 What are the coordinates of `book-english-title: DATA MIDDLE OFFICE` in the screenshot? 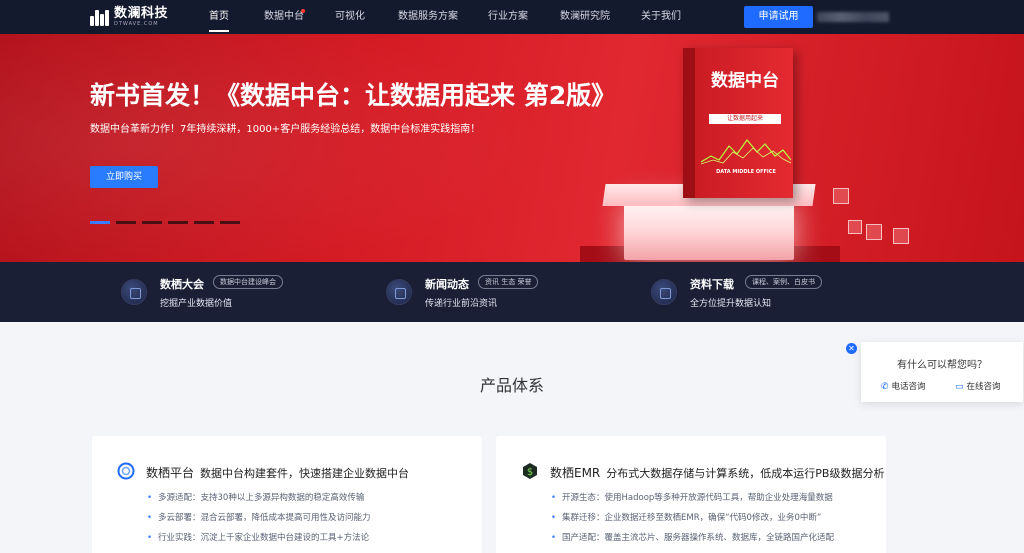 It's located at (746, 172).